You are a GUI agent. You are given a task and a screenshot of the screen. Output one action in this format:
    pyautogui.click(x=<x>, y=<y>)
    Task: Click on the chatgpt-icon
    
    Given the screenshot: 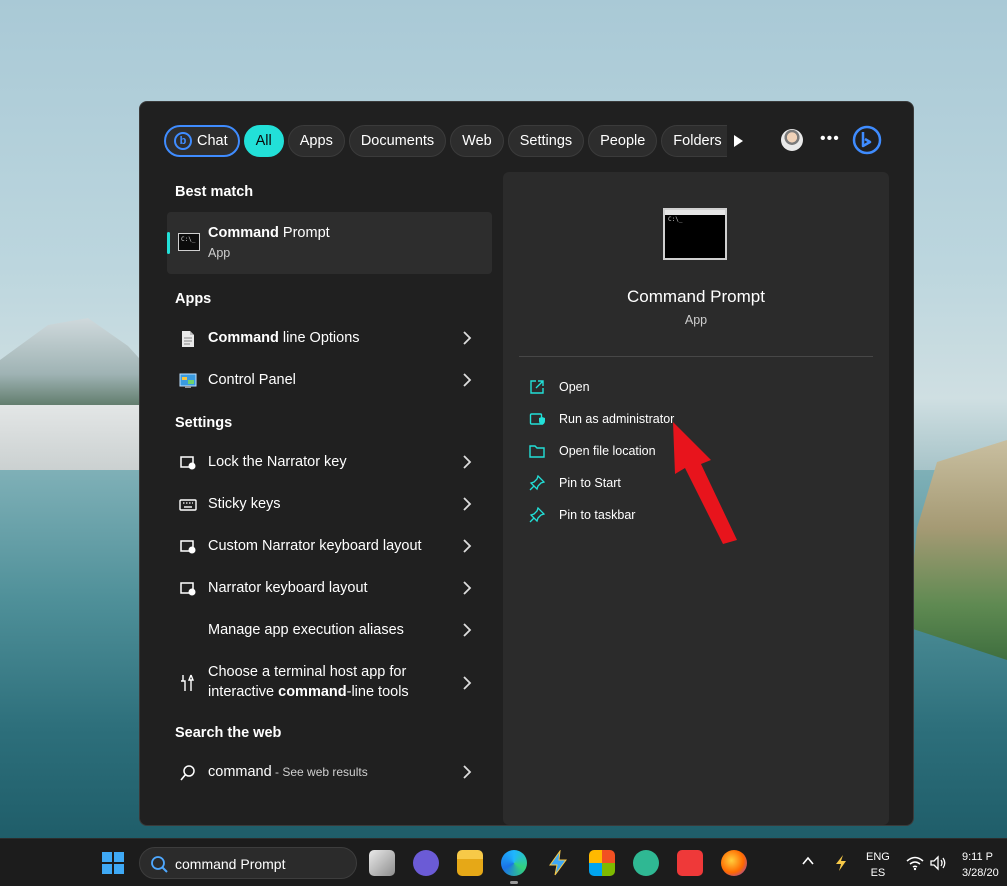 What is the action you would take?
    pyautogui.click(x=646, y=863)
    